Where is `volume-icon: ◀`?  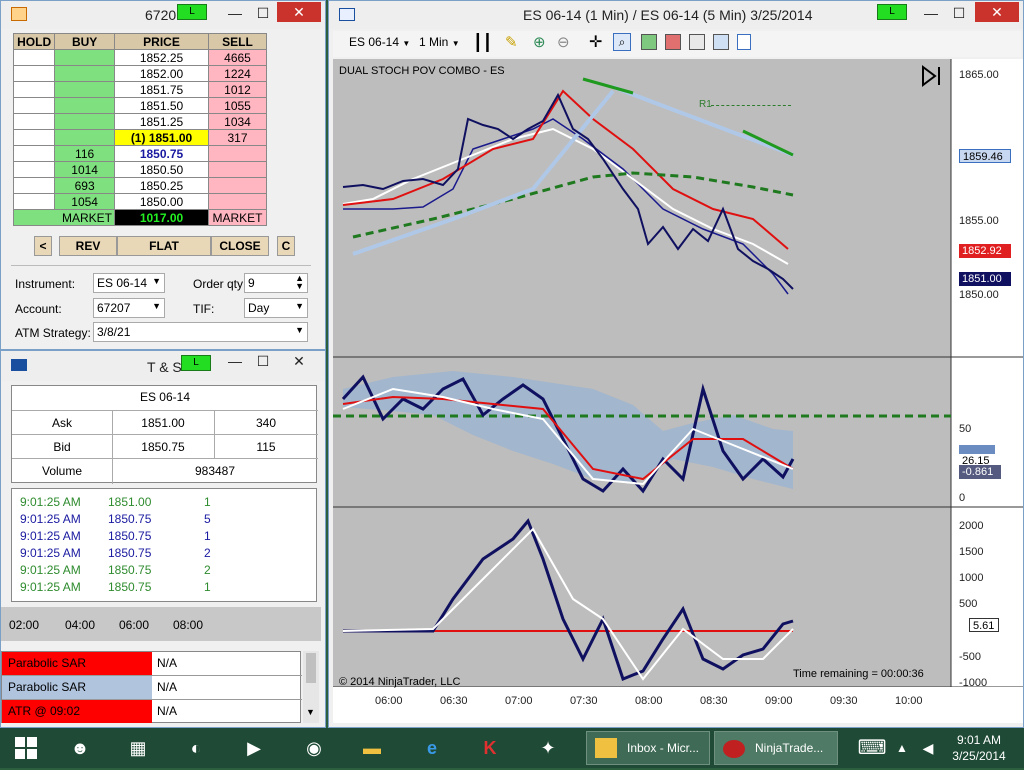
volume-icon: ◀ is located at coordinates (928, 748).